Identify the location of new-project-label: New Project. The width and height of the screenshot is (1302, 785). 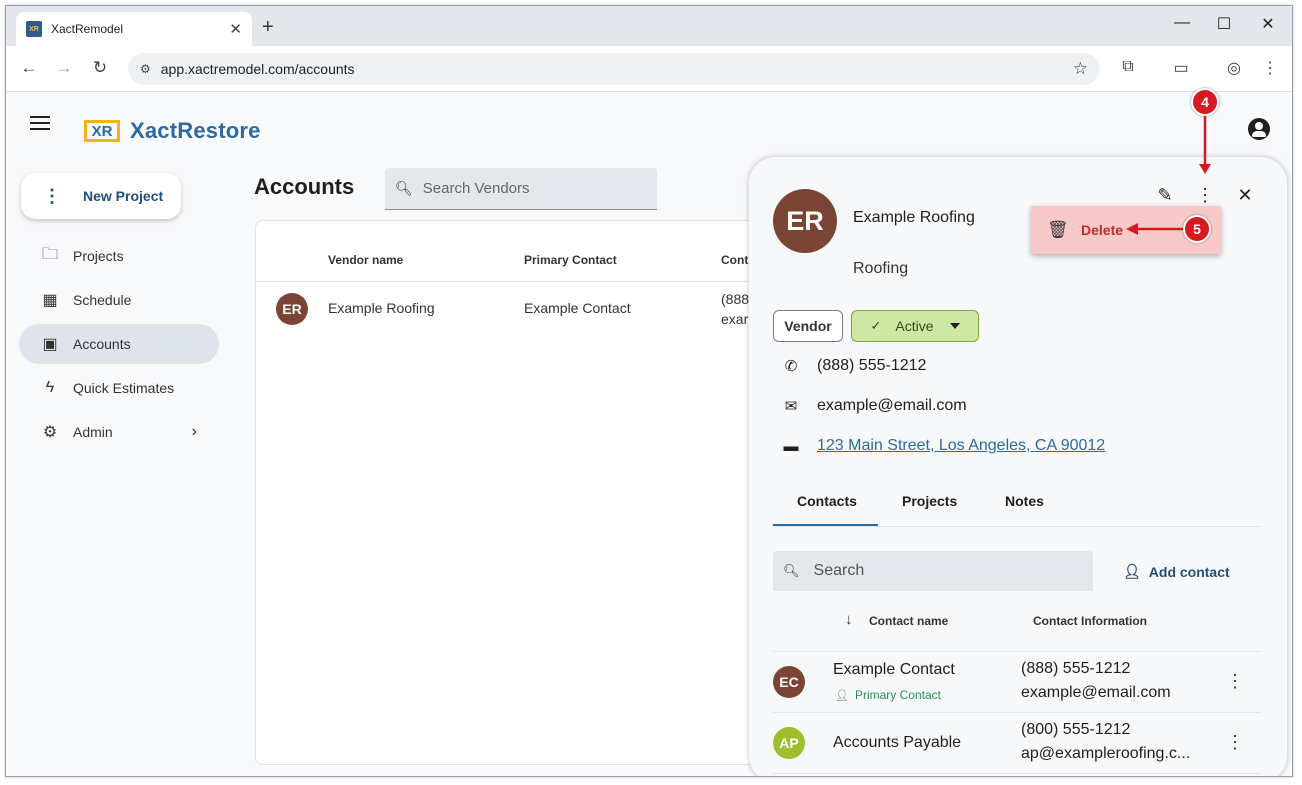
(123, 196).